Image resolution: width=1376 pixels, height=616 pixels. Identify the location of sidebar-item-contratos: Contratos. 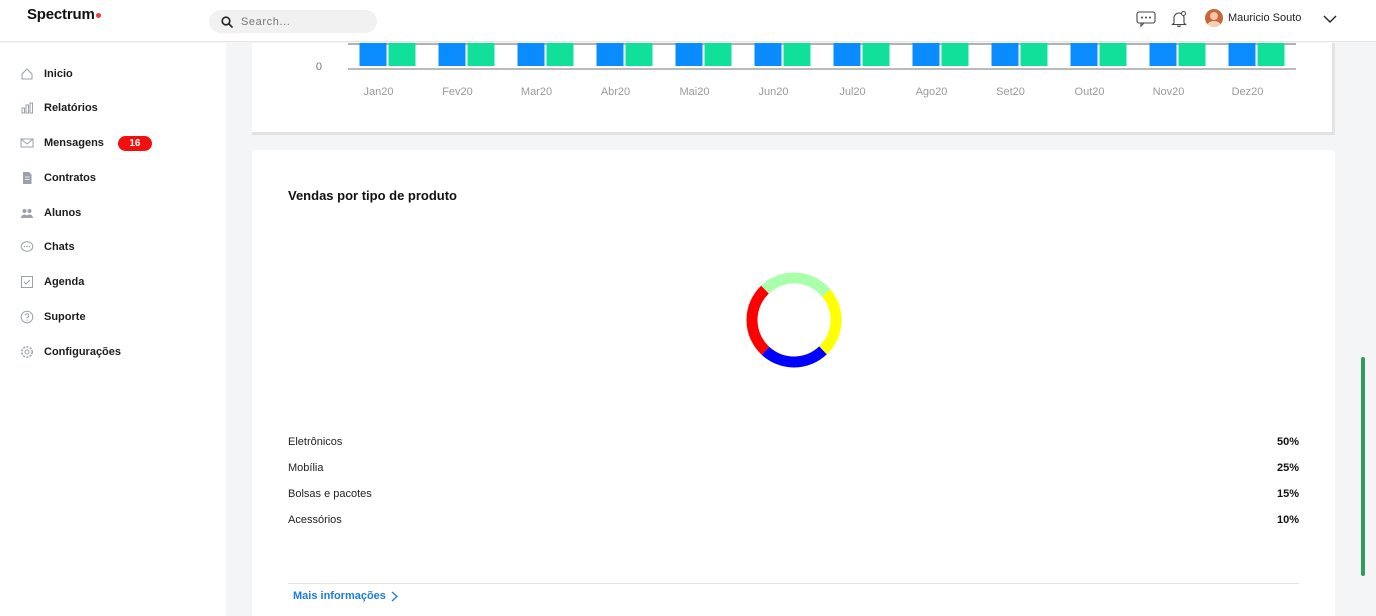
(58, 178).